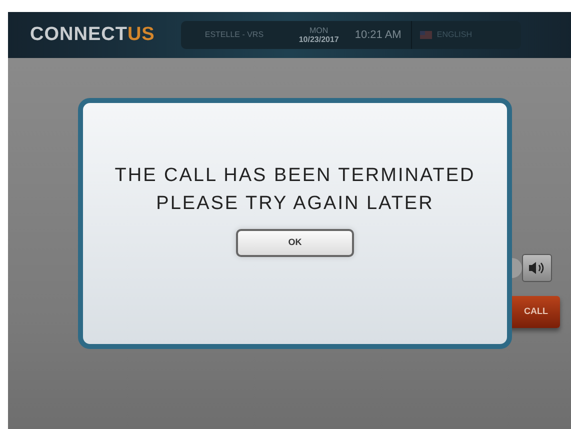 This screenshot has height=429, width=571. Describe the element at coordinates (295, 176) in the screenshot. I see `dialog-message: THE CALL HAS BEEN TERMINATED` at that location.